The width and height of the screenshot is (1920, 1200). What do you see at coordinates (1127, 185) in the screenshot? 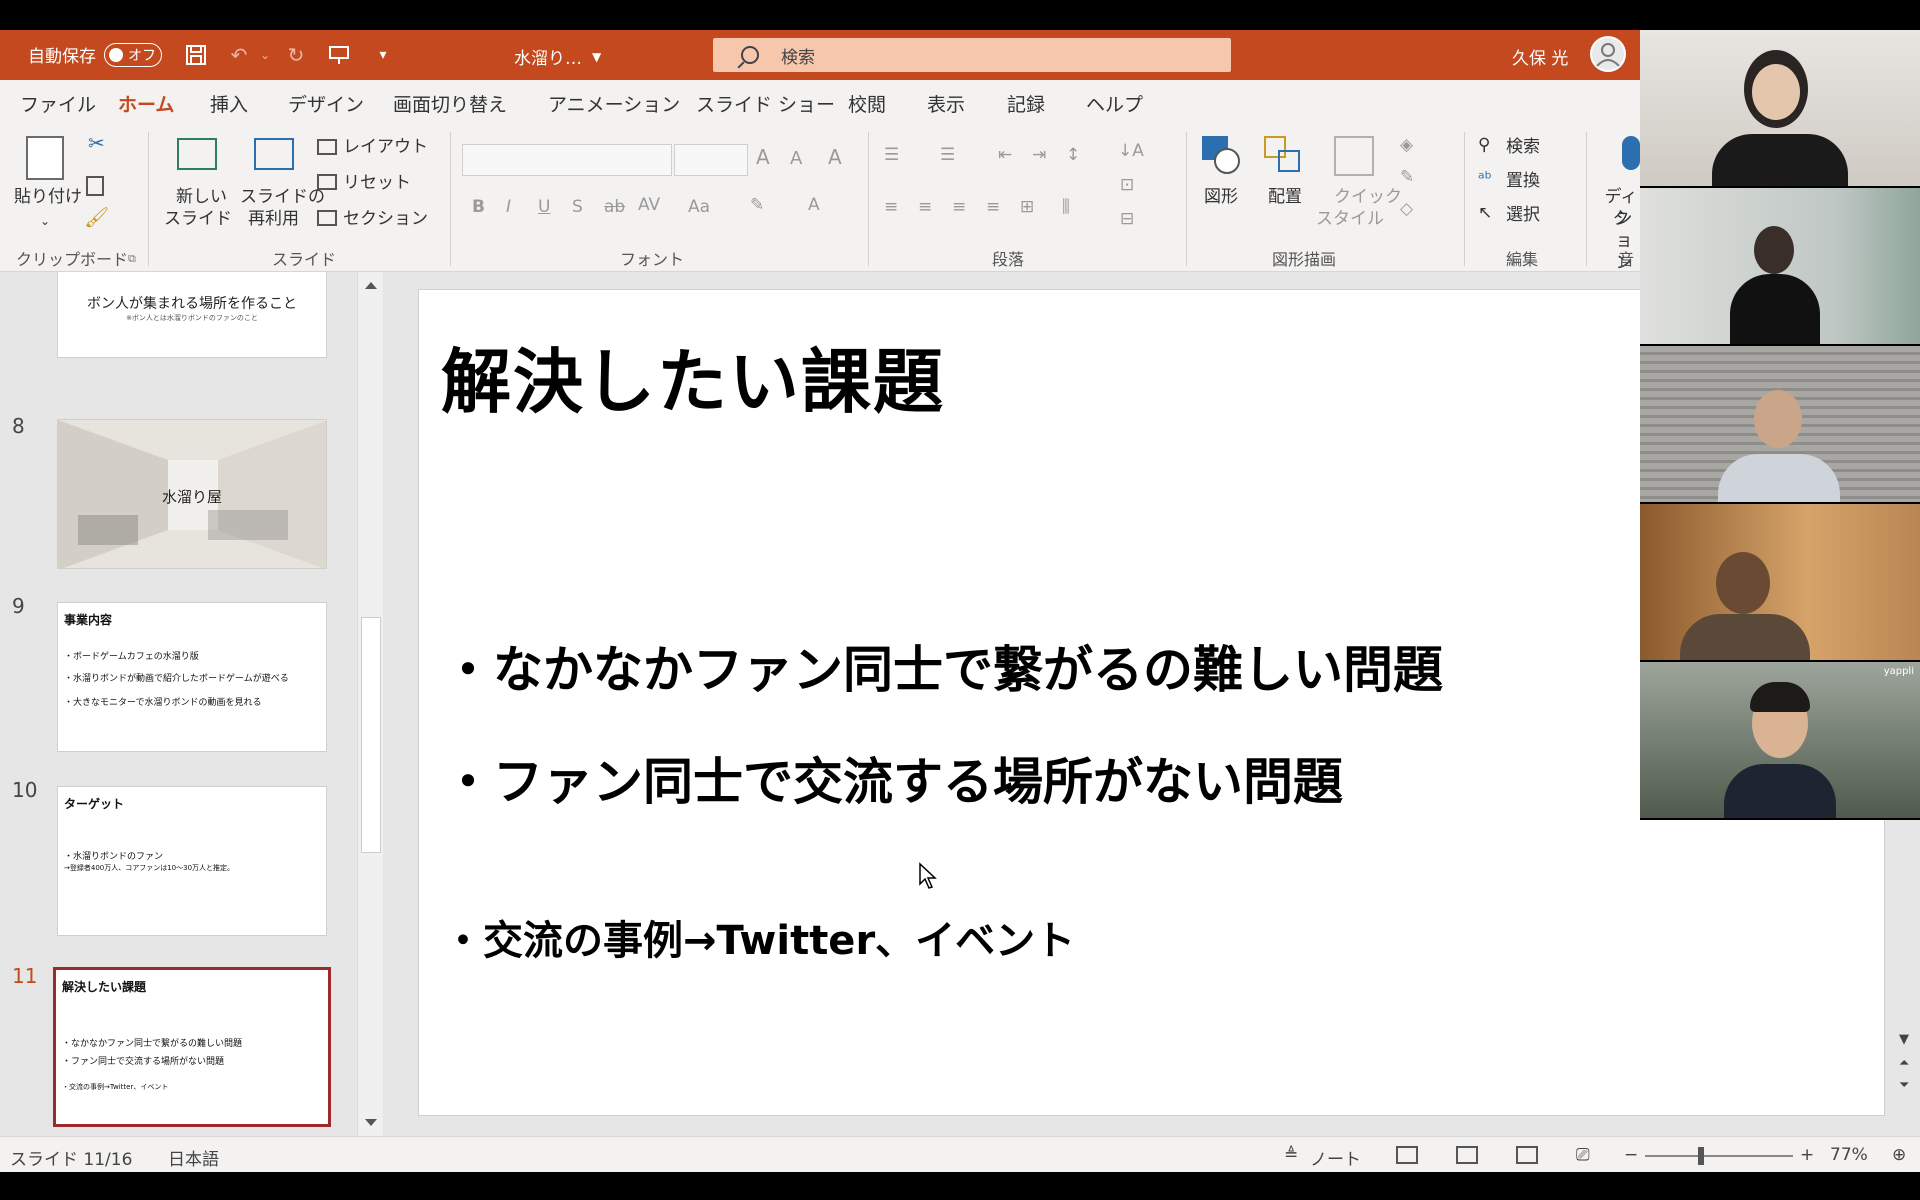
I see `align-text-icon: ⊡` at bounding box center [1127, 185].